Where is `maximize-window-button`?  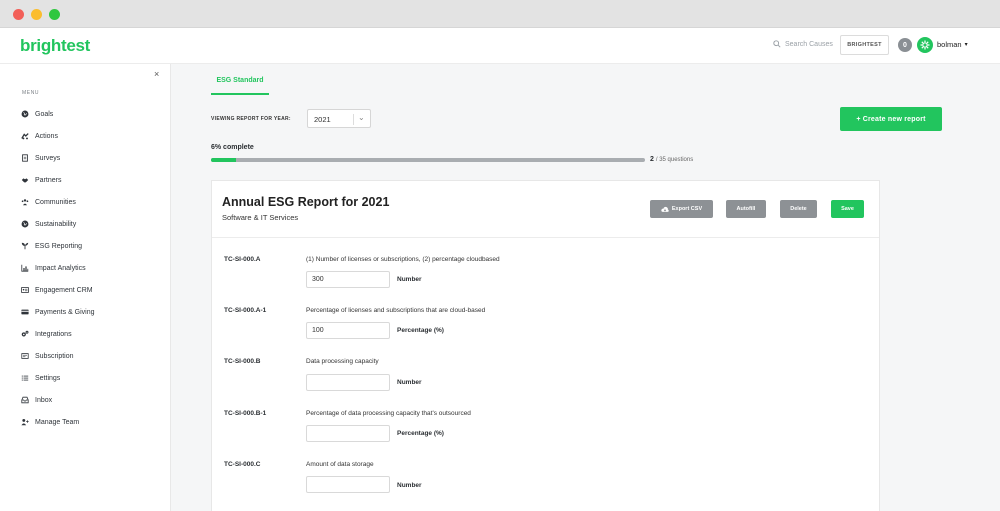 maximize-window-button is located at coordinates (54, 14).